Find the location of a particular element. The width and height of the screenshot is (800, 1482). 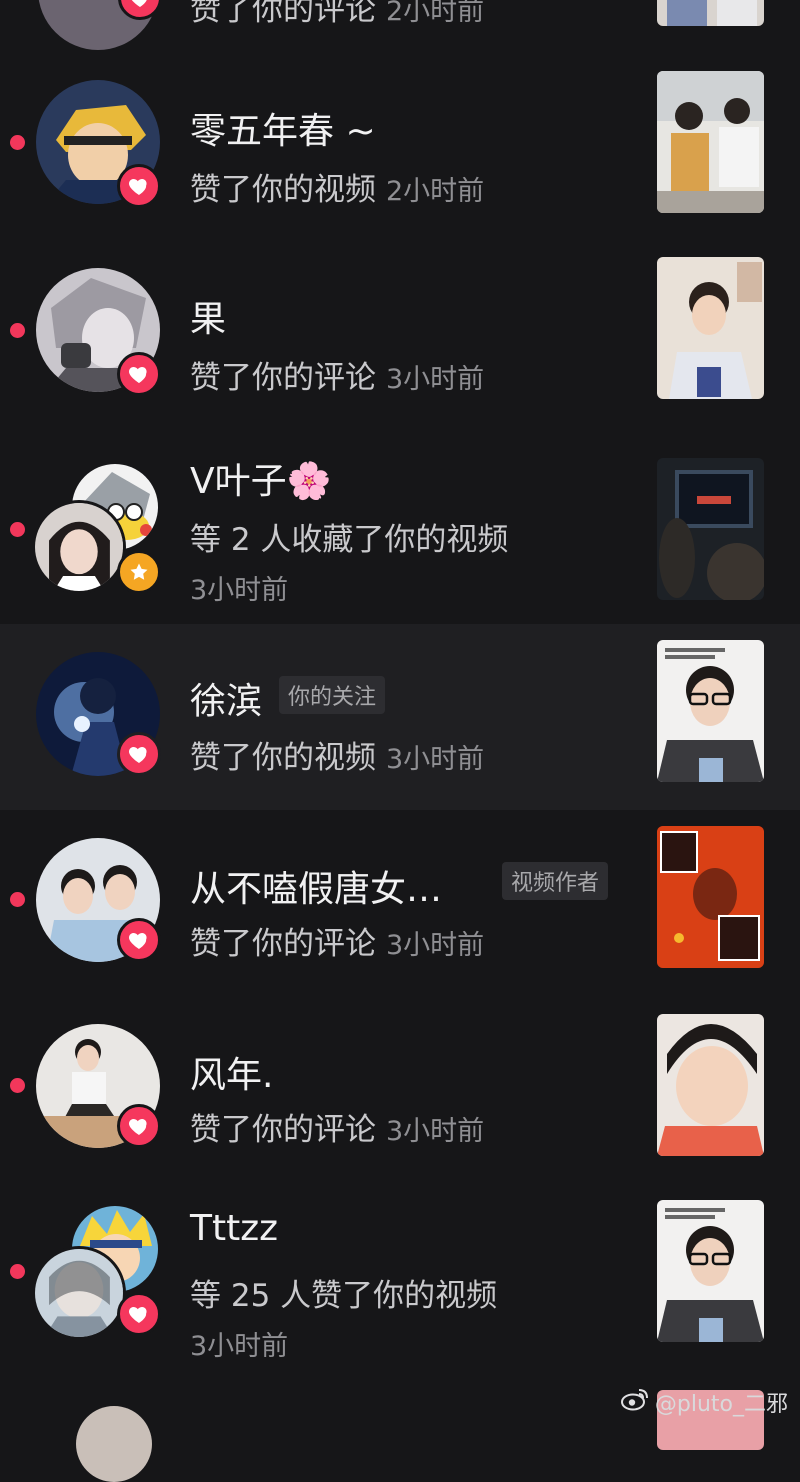

weibo-icon is located at coordinates (634, 1402).